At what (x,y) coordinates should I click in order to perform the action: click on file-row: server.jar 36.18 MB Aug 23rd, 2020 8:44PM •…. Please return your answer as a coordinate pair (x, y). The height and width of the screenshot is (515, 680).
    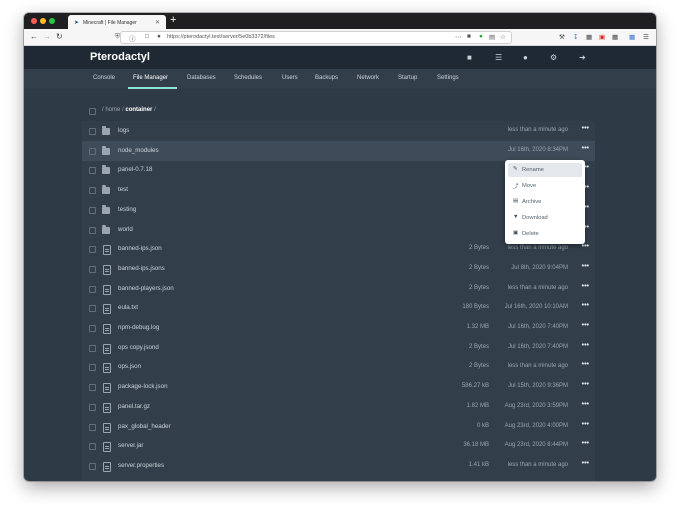
    Looking at the image, I should click on (338, 446).